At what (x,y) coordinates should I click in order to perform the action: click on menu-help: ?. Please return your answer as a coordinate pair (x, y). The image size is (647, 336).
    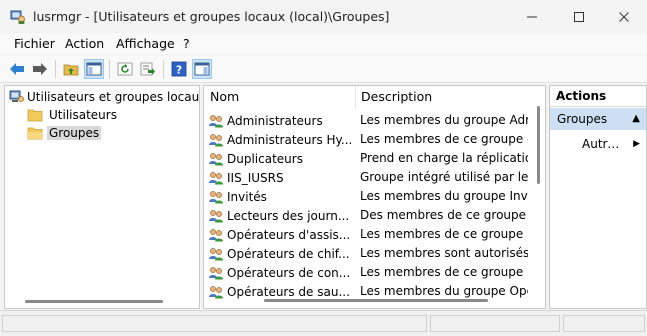
    Looking at the image, I should click on (186, 43).